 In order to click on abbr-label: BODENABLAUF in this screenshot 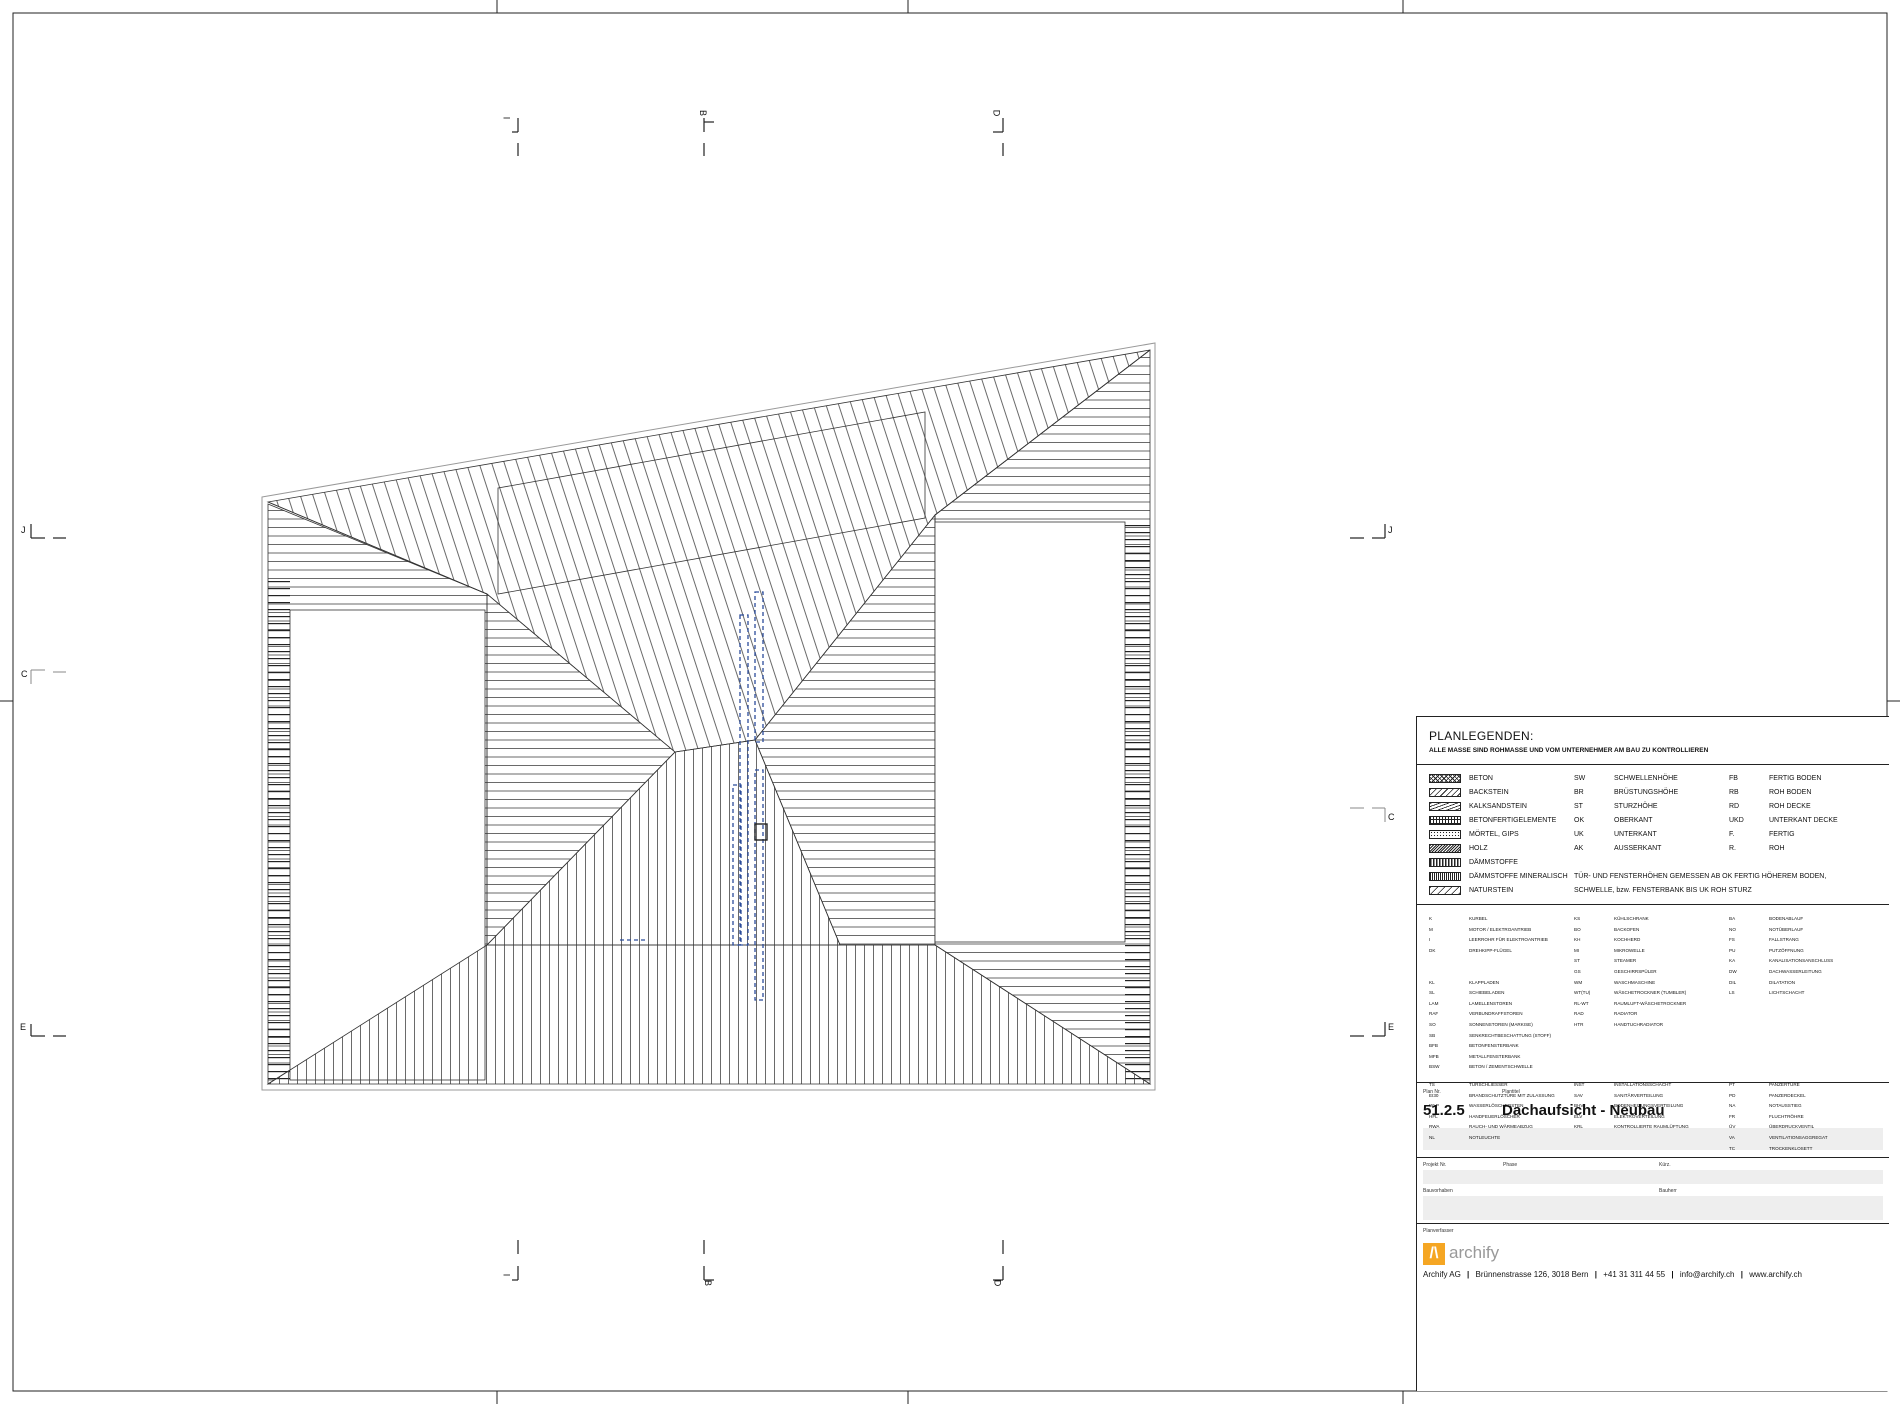, I will do `click(1786, 918)`.